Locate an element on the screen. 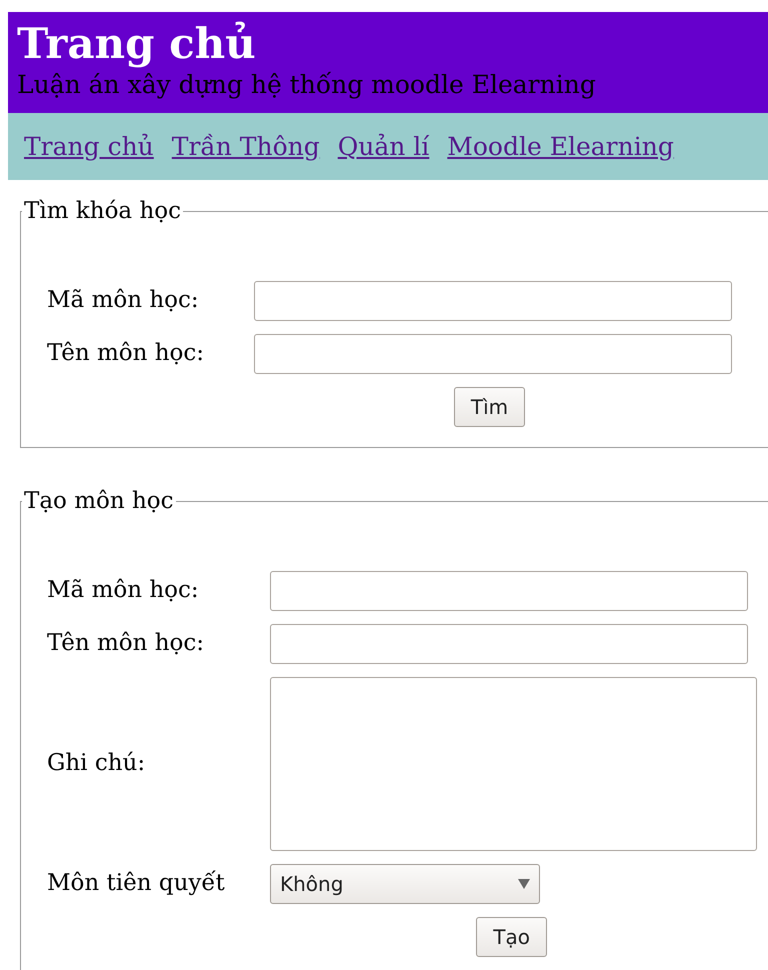 Image resolution: width=768 pixels, height=970 pixels. field-label: Môn tiên quyết is located at coordinates (136, 883).